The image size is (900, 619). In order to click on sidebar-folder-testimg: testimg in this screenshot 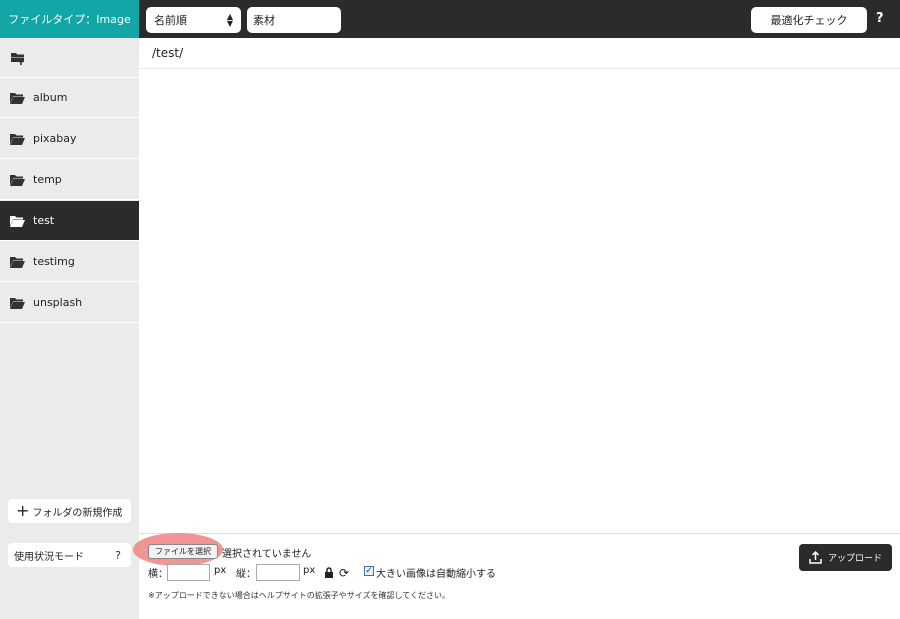, I will do `click(69, 262)`.